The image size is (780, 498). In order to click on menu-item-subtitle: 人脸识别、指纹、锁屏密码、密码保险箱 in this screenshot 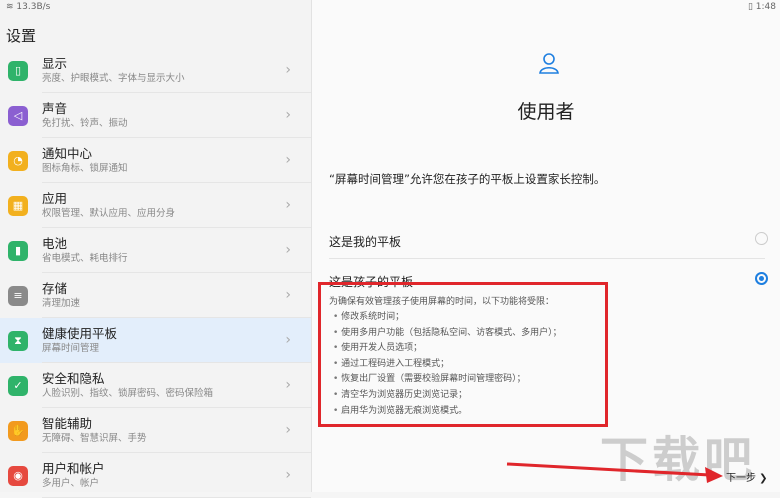, I will do `click(128, 393)`.